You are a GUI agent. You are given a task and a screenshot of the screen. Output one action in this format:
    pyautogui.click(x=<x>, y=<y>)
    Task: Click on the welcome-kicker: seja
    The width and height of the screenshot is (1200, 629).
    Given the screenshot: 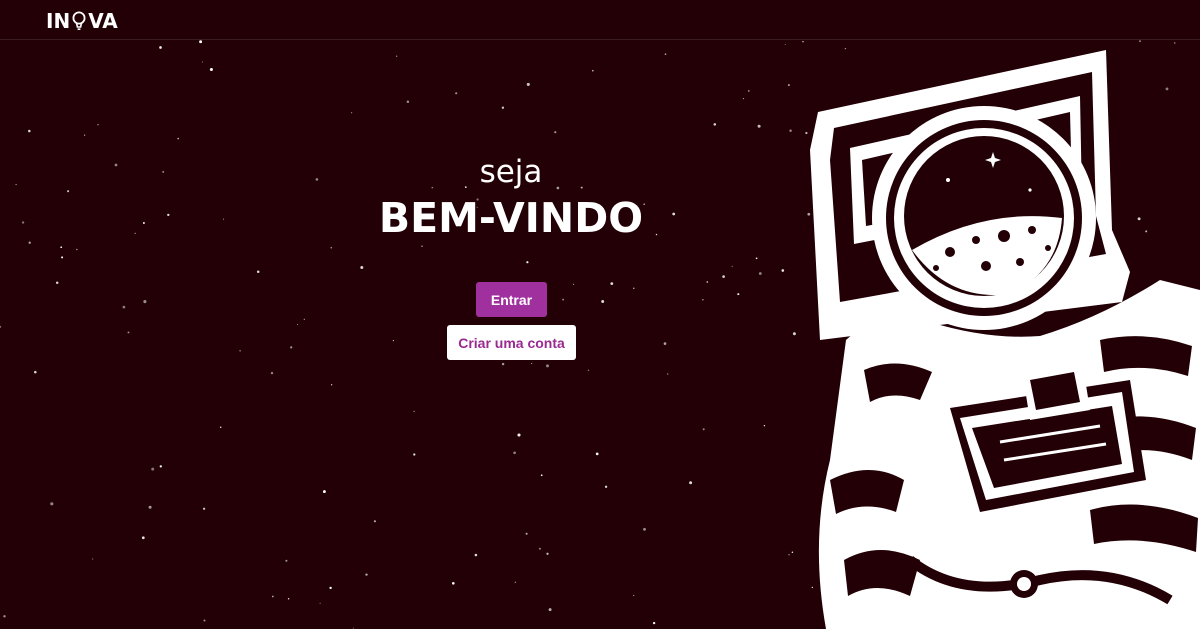 What is the action you would take?
    pyautogui.click(x=511, y=172)
    